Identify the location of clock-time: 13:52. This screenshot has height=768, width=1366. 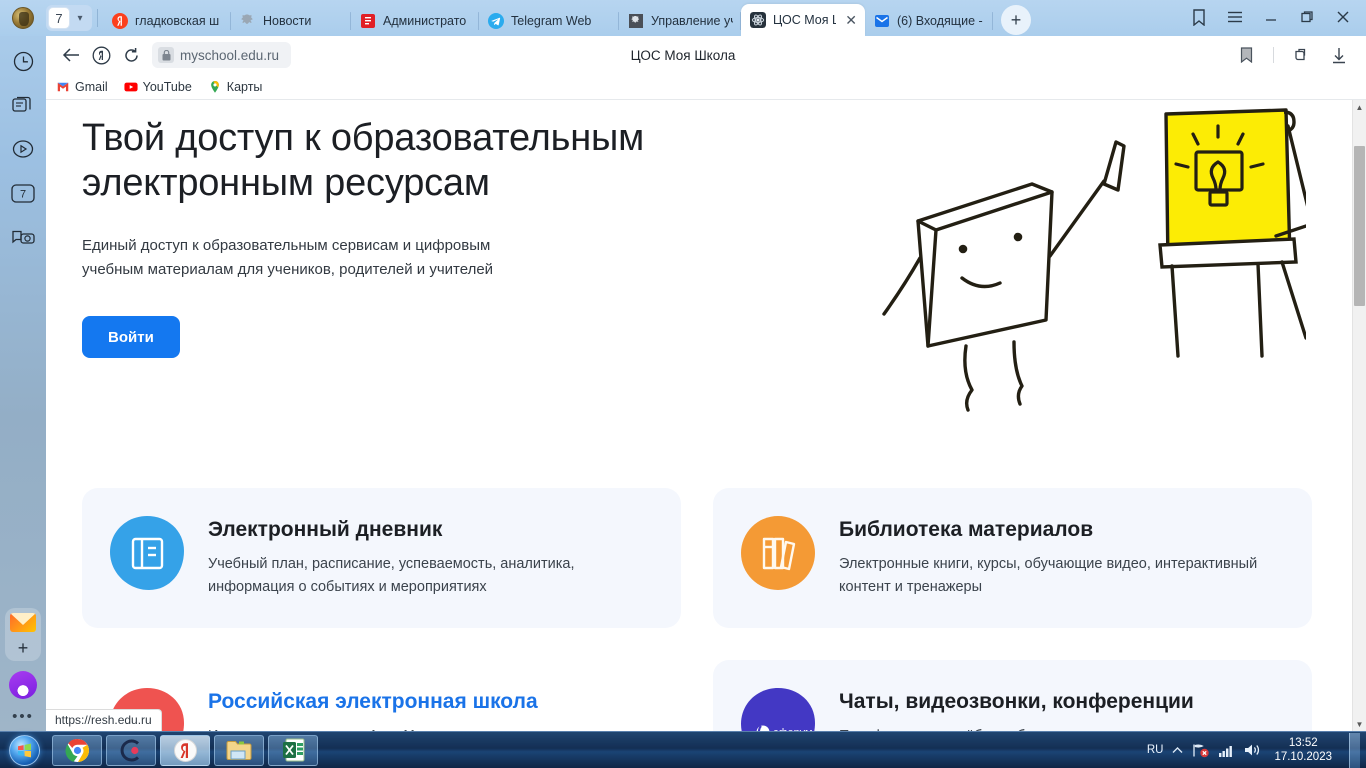
(1303, 742).